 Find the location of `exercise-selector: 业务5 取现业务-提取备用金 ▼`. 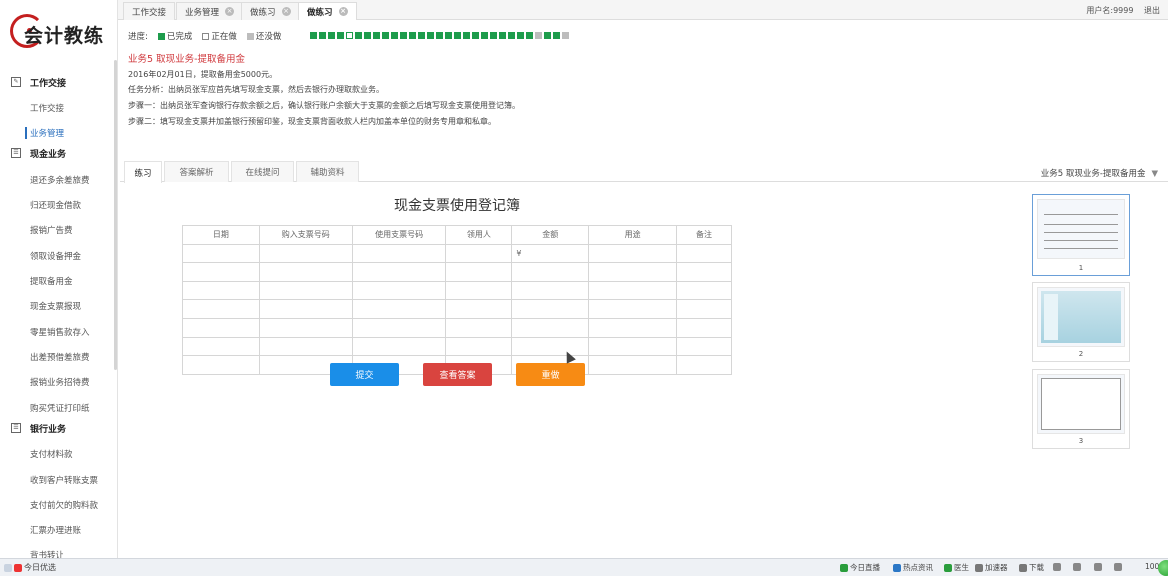

exercise-selector: 业务5 取现业务-提取备用金 ▼ is located at coordinates (1099, 173).